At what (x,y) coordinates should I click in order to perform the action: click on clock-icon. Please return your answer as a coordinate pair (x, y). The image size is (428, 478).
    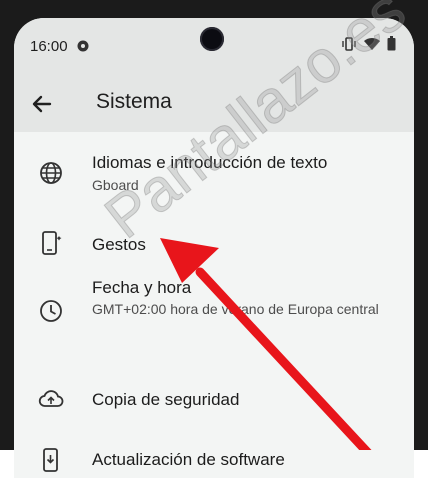
    Looking at the image, I should click on (51, 311).